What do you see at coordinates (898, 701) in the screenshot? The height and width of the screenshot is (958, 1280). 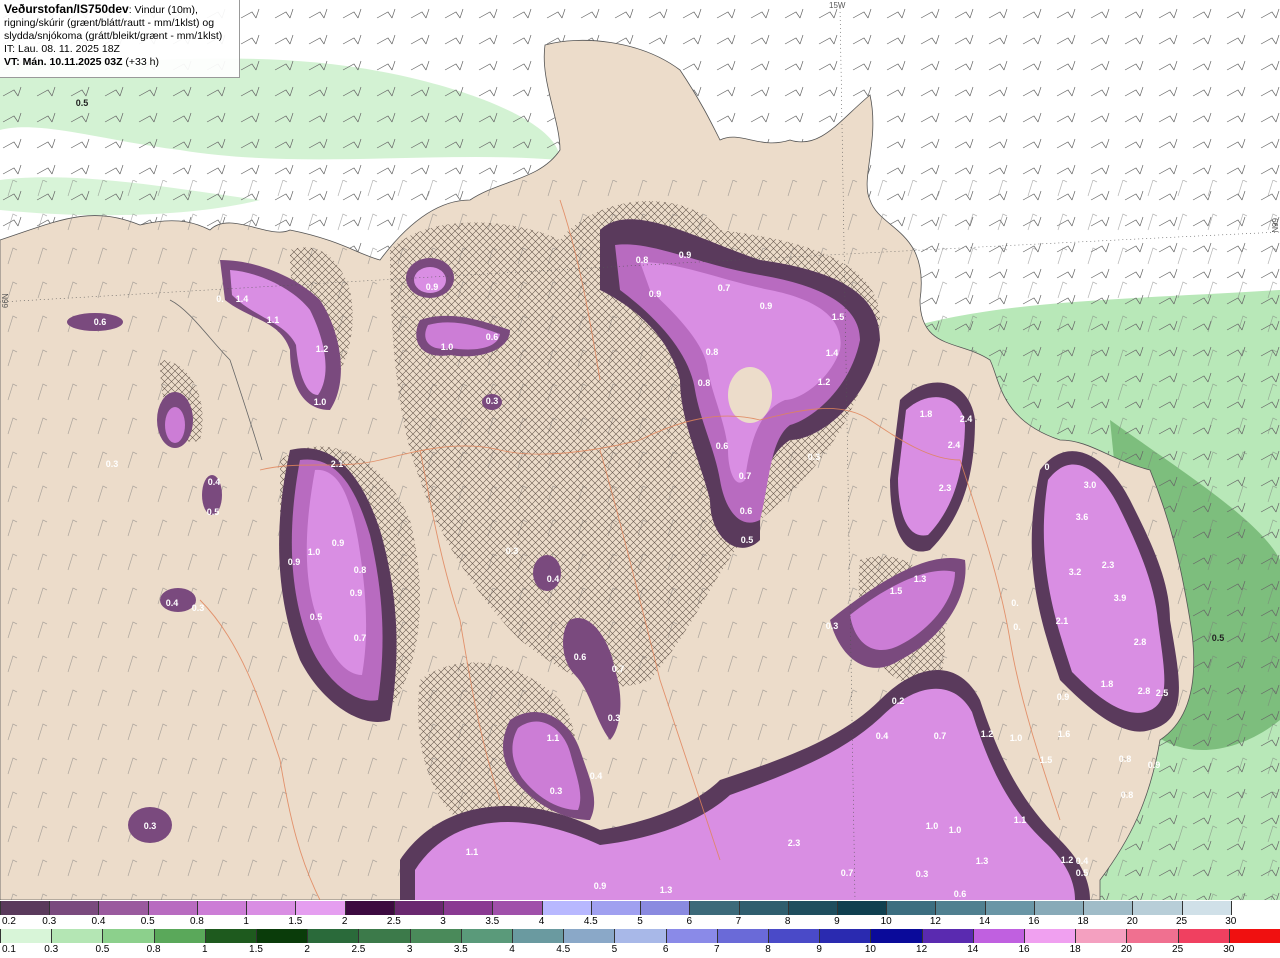 I see `precip-value-label: 0.2` at bounding box center [898, 701].